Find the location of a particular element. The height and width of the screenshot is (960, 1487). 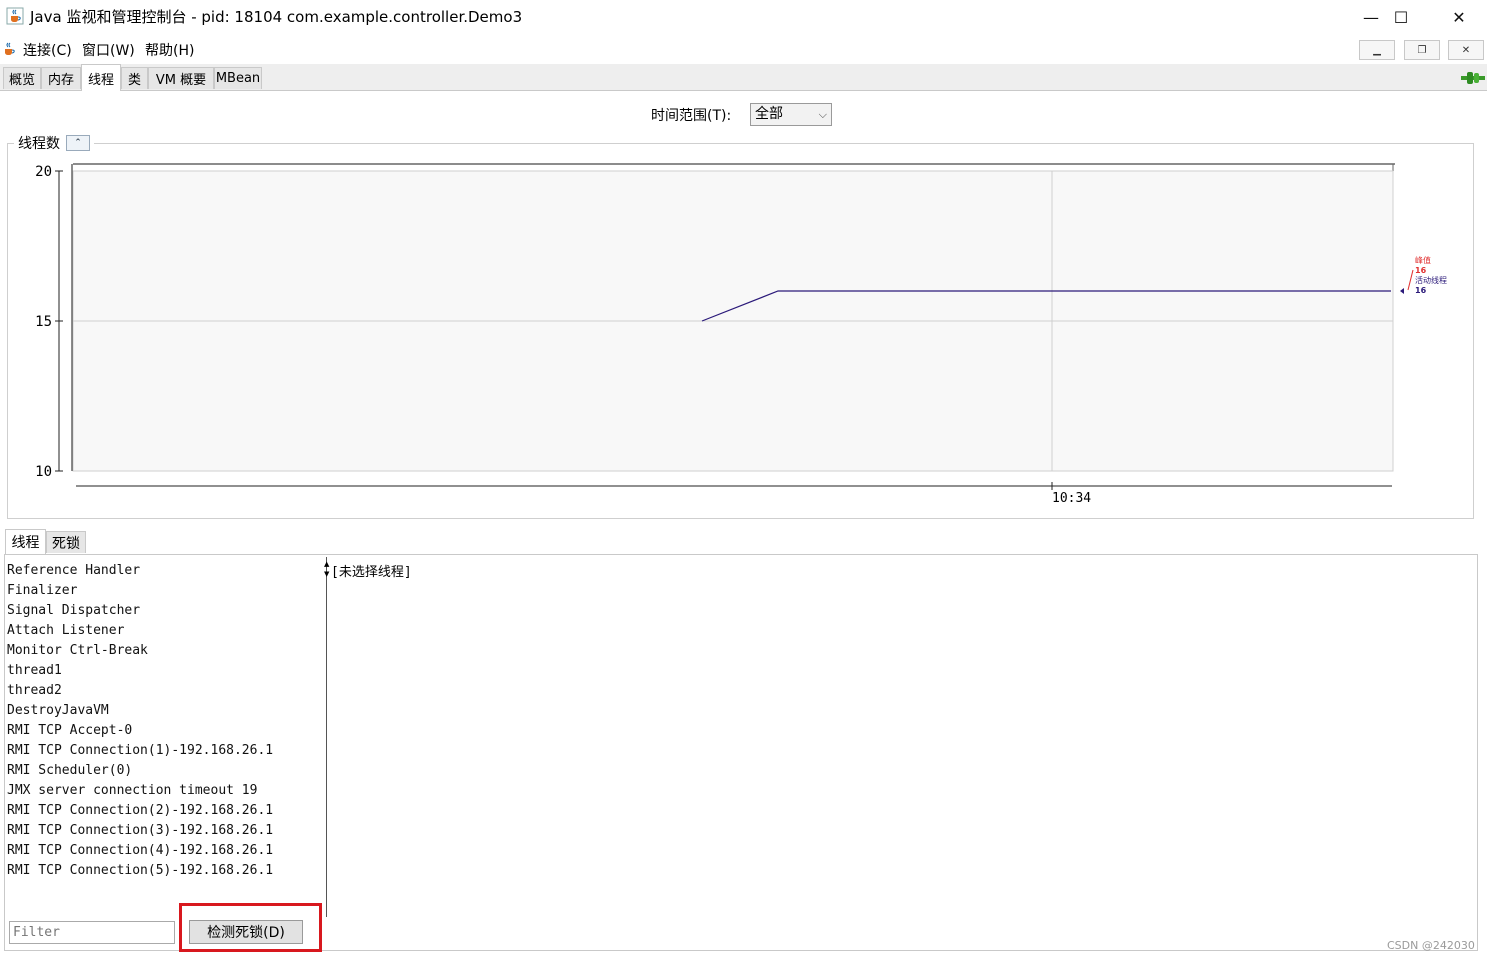

expand-right-icon: ▼ is located at coordinates (326, 574).